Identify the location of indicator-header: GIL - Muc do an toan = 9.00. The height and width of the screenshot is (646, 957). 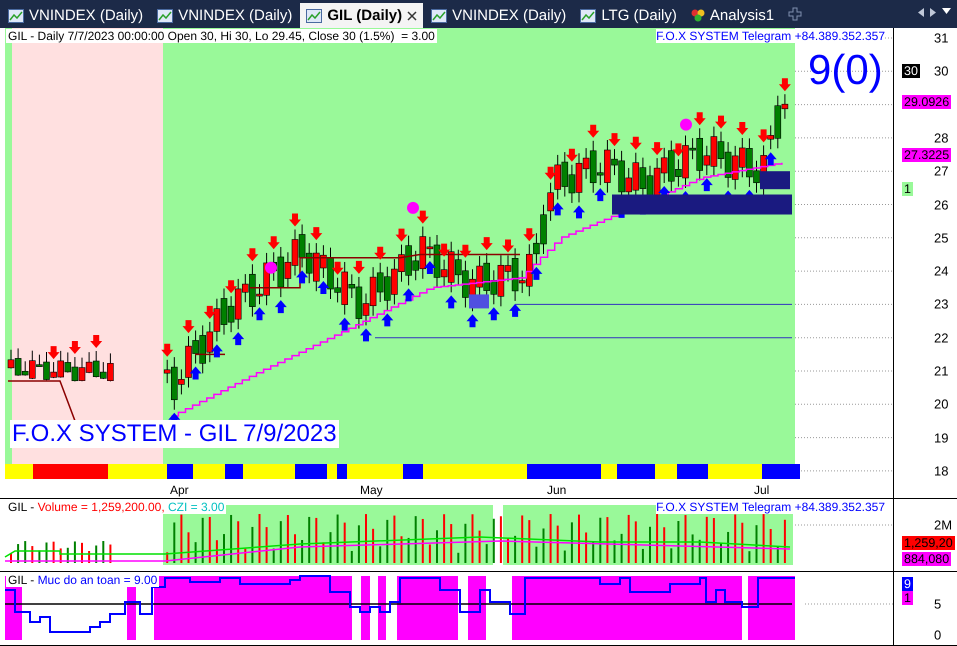
(83, 580).